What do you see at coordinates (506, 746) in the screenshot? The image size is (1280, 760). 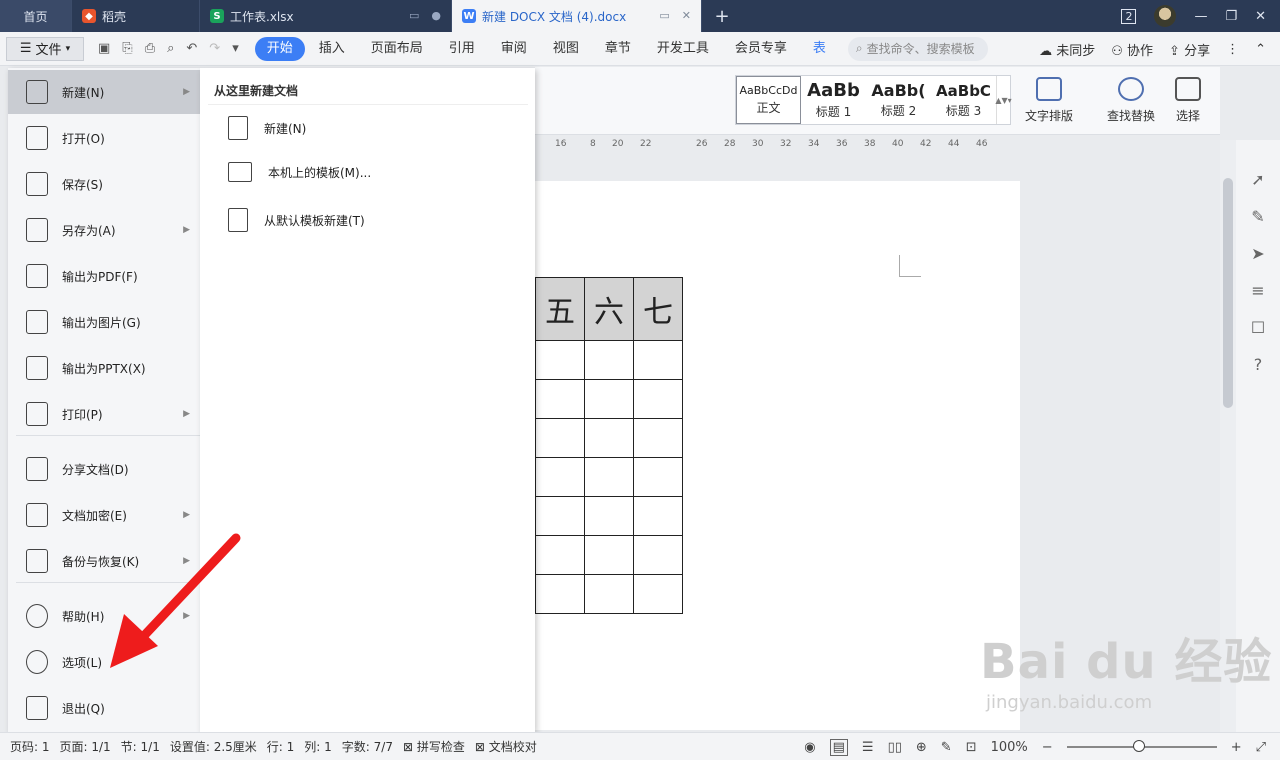 I see `proofread-button: ⊠ 文档校对` at bounding box center [506, 746].